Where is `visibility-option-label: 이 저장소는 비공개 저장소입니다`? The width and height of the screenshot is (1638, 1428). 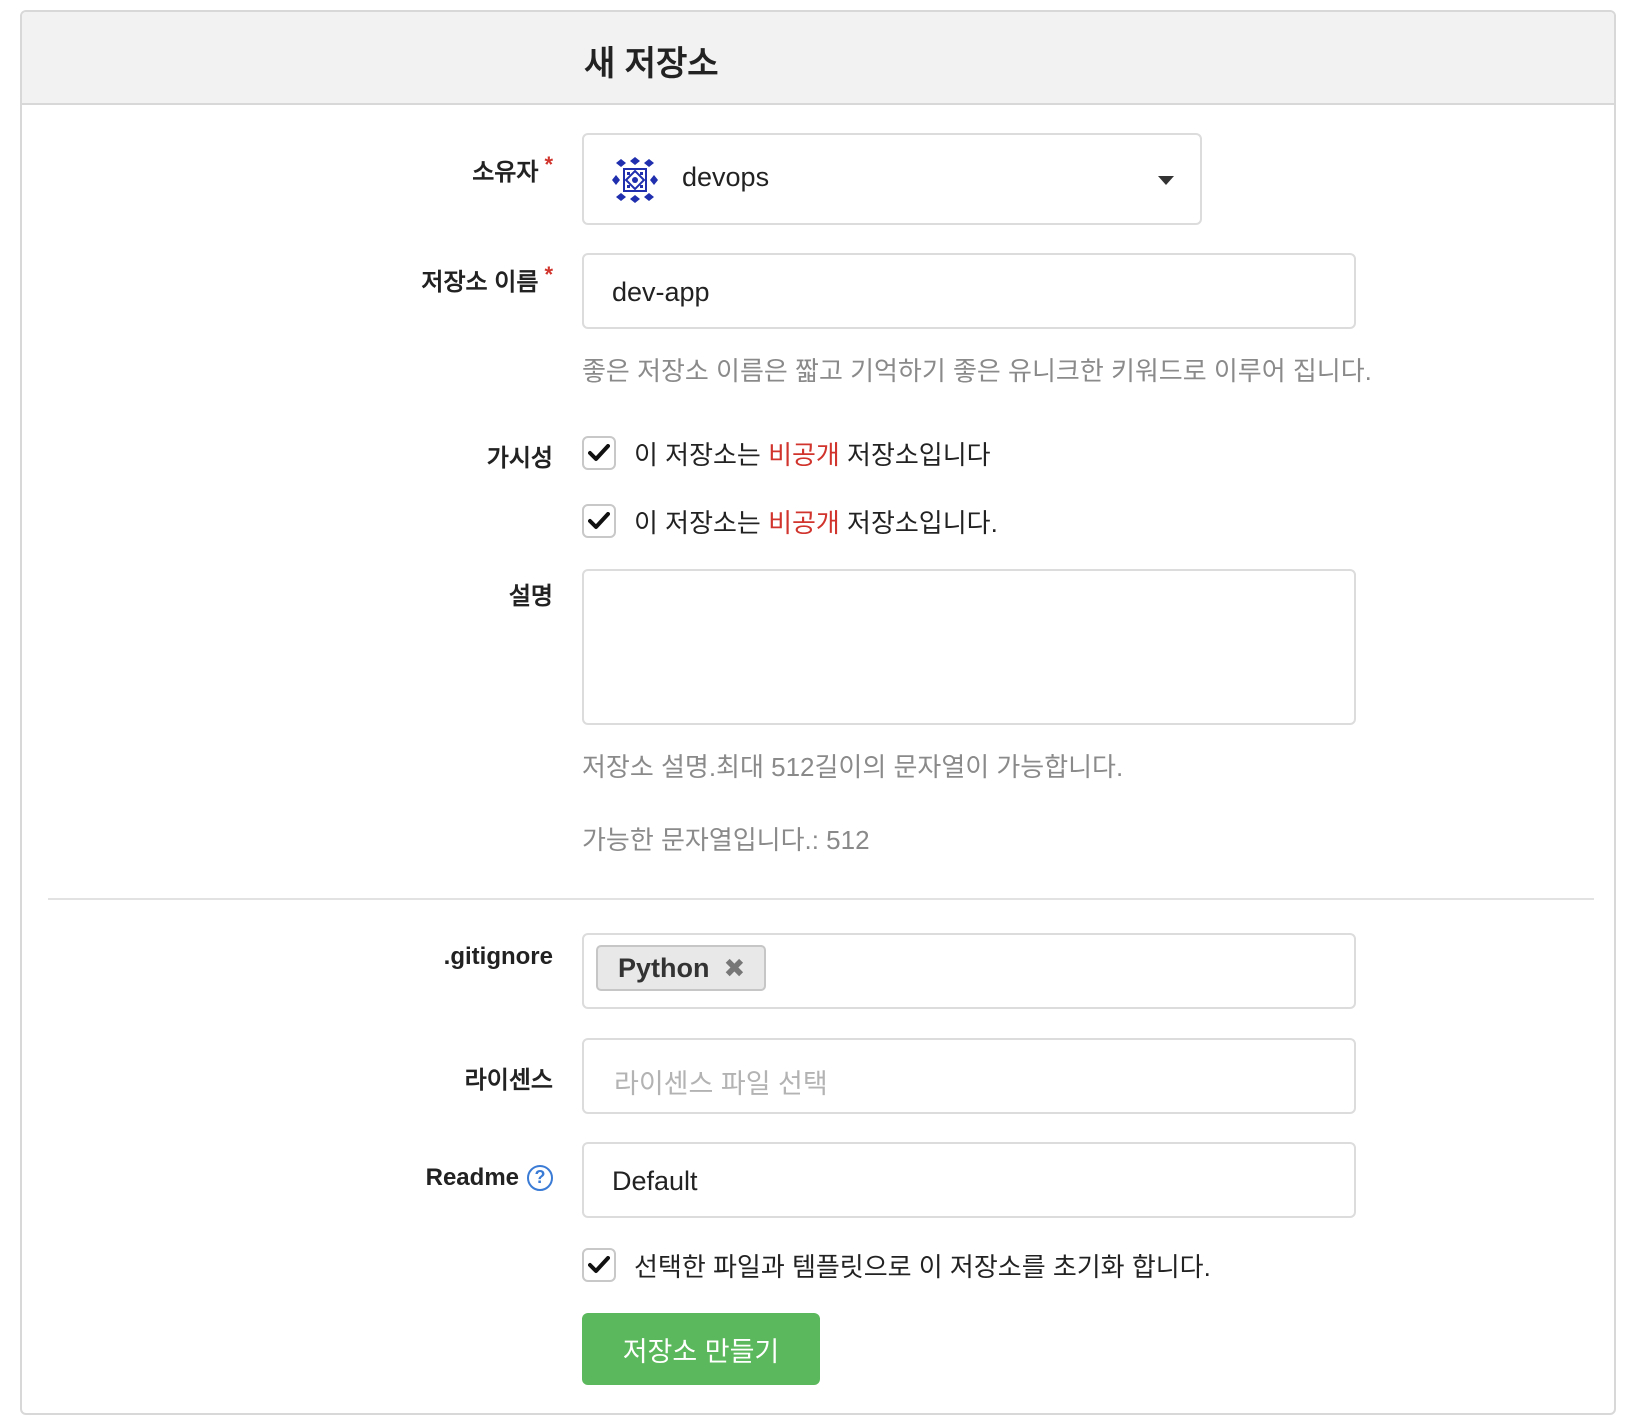 visibility-option-label: 이 저장소는 비공개 저장소입니다 is located at coordinates (812, 454).